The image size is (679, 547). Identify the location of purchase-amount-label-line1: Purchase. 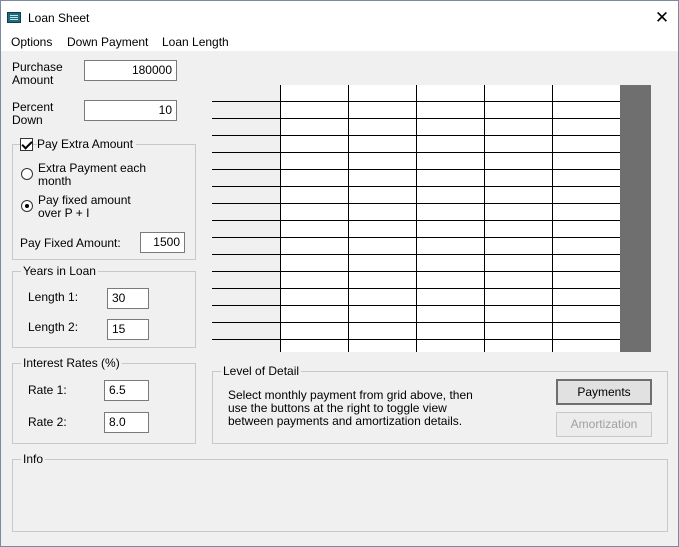
(37, 67).